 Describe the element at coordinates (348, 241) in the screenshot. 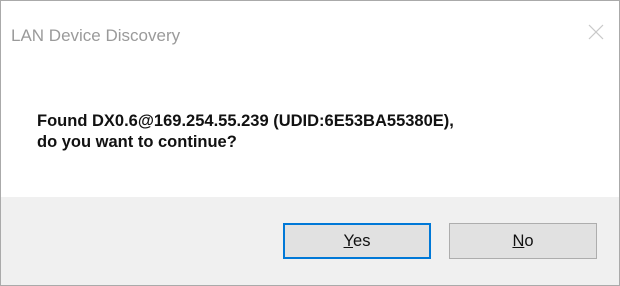

I see `yes-mnemonic: Y` at that location.